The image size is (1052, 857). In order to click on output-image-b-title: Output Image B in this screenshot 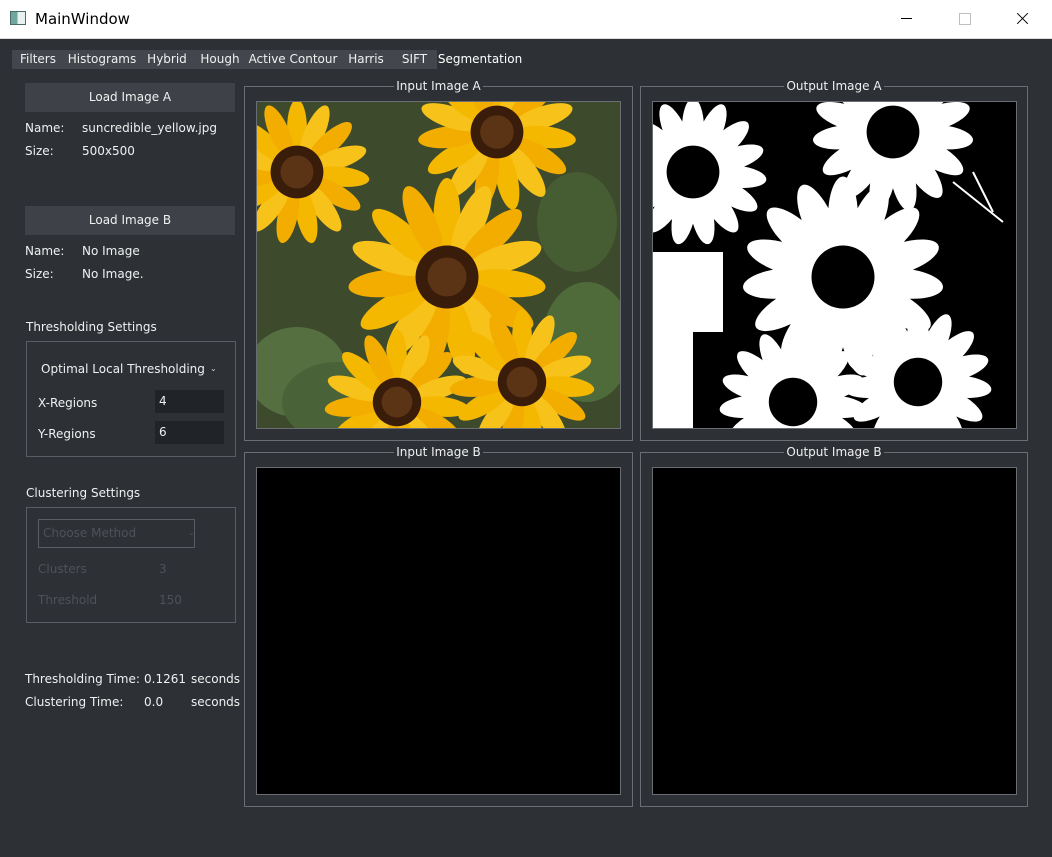, I will do `click(834, 452)`.